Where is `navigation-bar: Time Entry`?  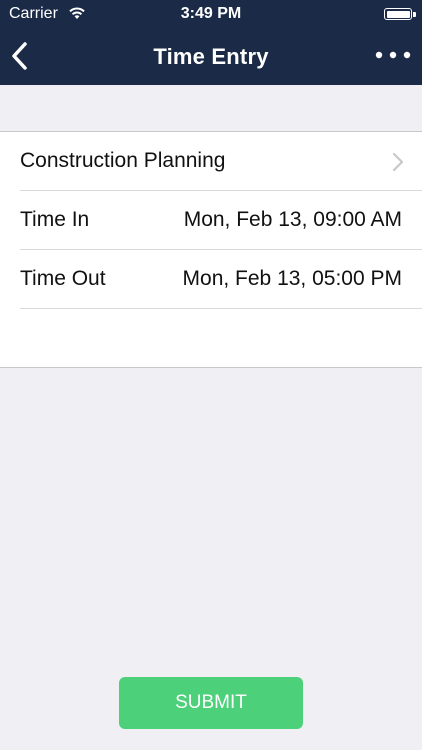 navigation-bar: Time Entry is located at coordinates (211, 57).